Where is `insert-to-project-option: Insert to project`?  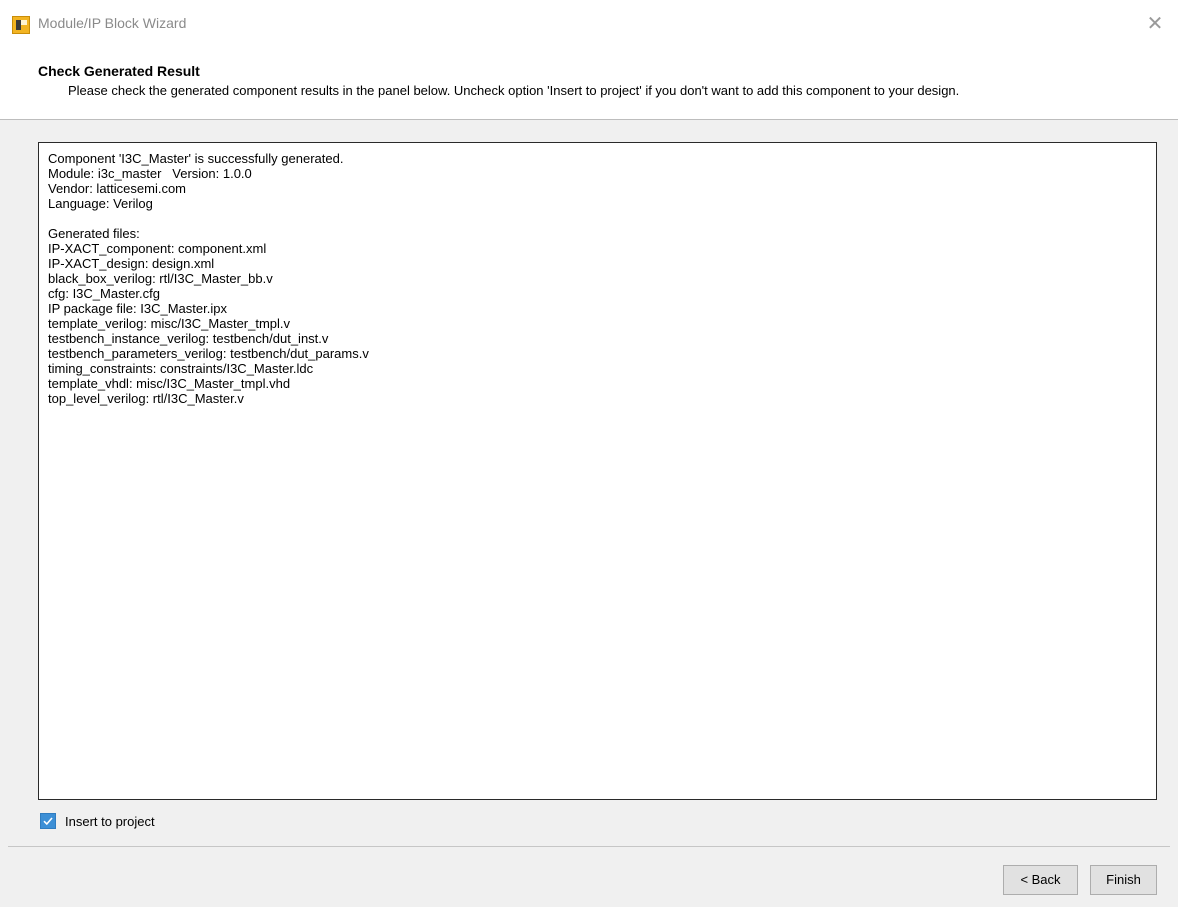
insert-to-project-option: Insert to project is located at coordinates (97, 821).